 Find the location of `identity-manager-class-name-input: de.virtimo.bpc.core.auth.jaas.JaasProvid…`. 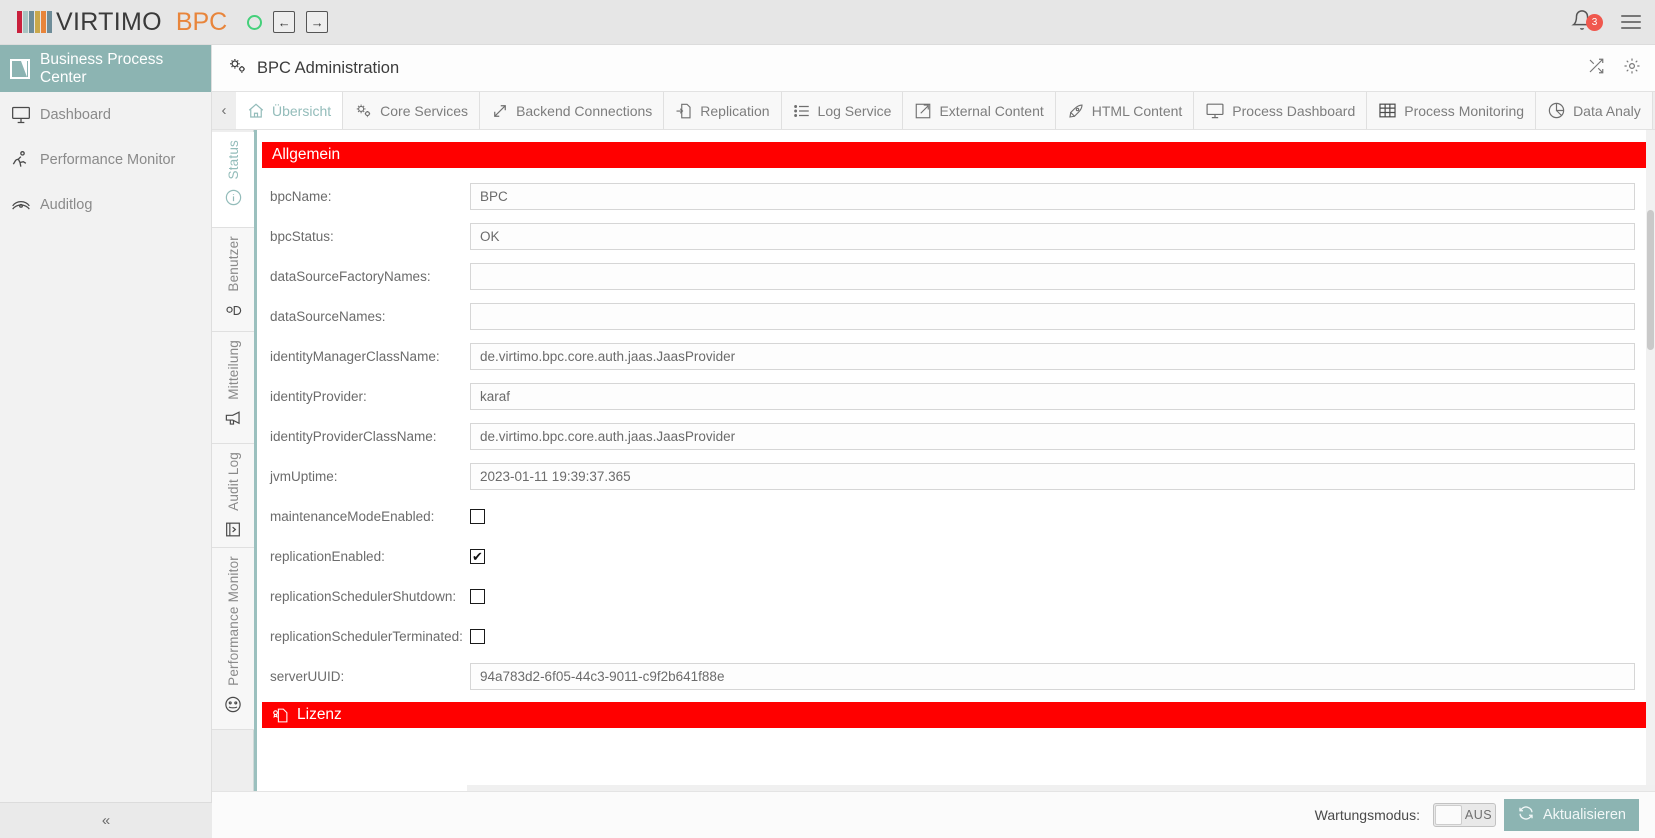

identity-manager-class-name-input: de.virtimo.bpc.core.auth.jaas.JaasProvid… is located at coordinates (1052, 356).